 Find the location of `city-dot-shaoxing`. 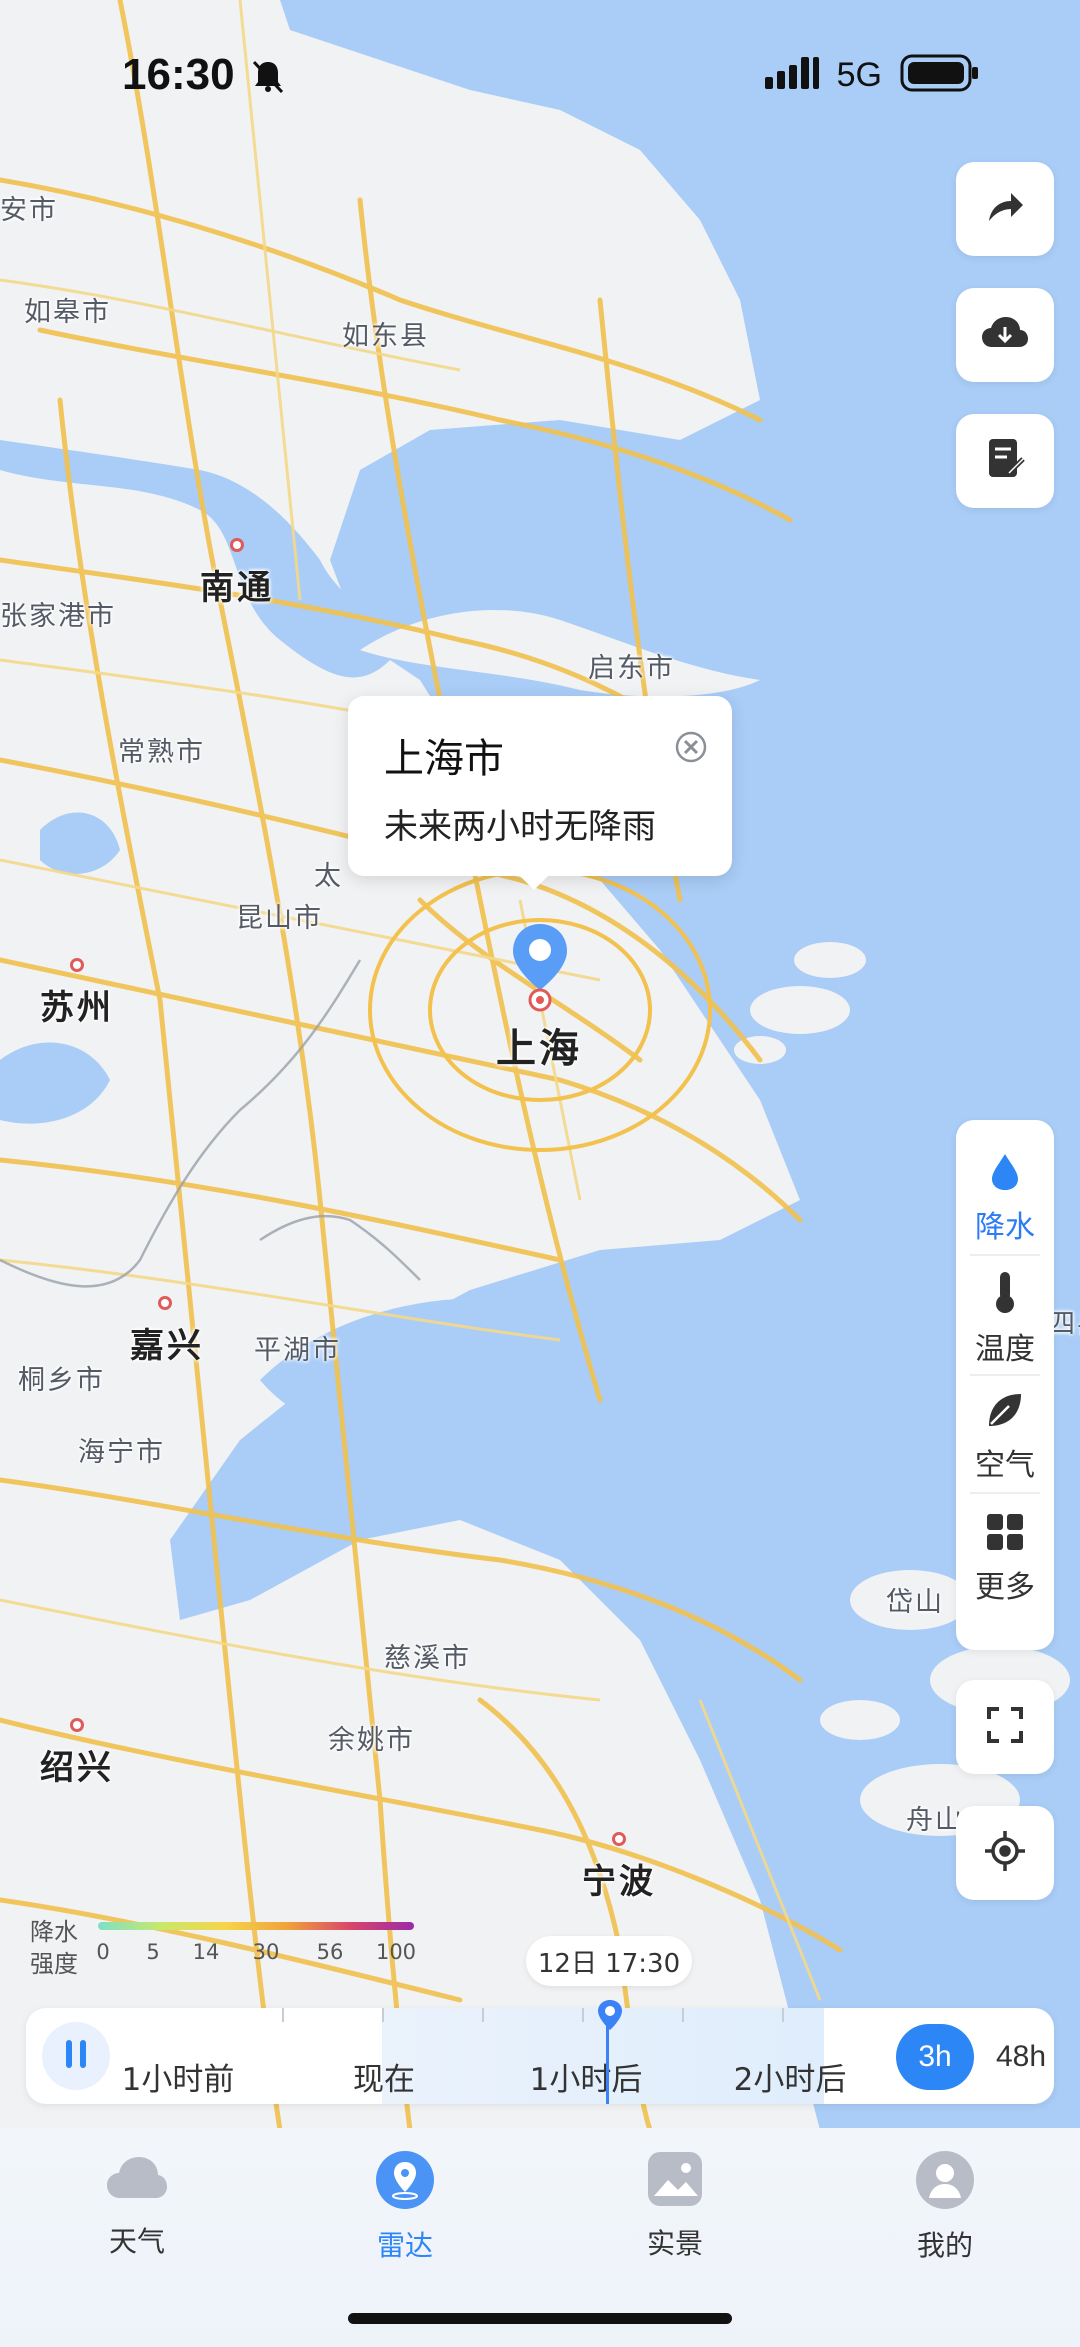

city-dot-shaoxing is located at coordinates (77, 1725).